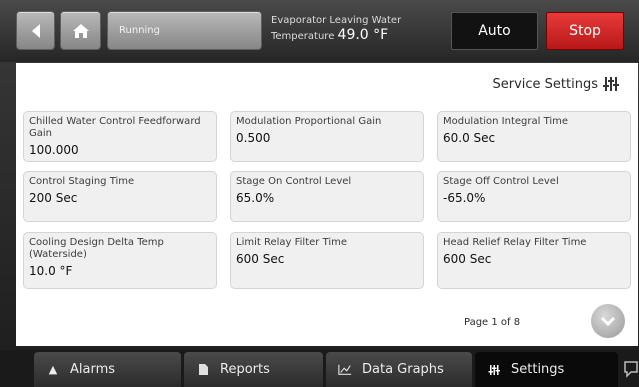 The height and width of the screenshot is (387, 639). Describe the element at coordinates (82, 181) in the screenshot. I see `setting-label: Control Staging Time` at that location.